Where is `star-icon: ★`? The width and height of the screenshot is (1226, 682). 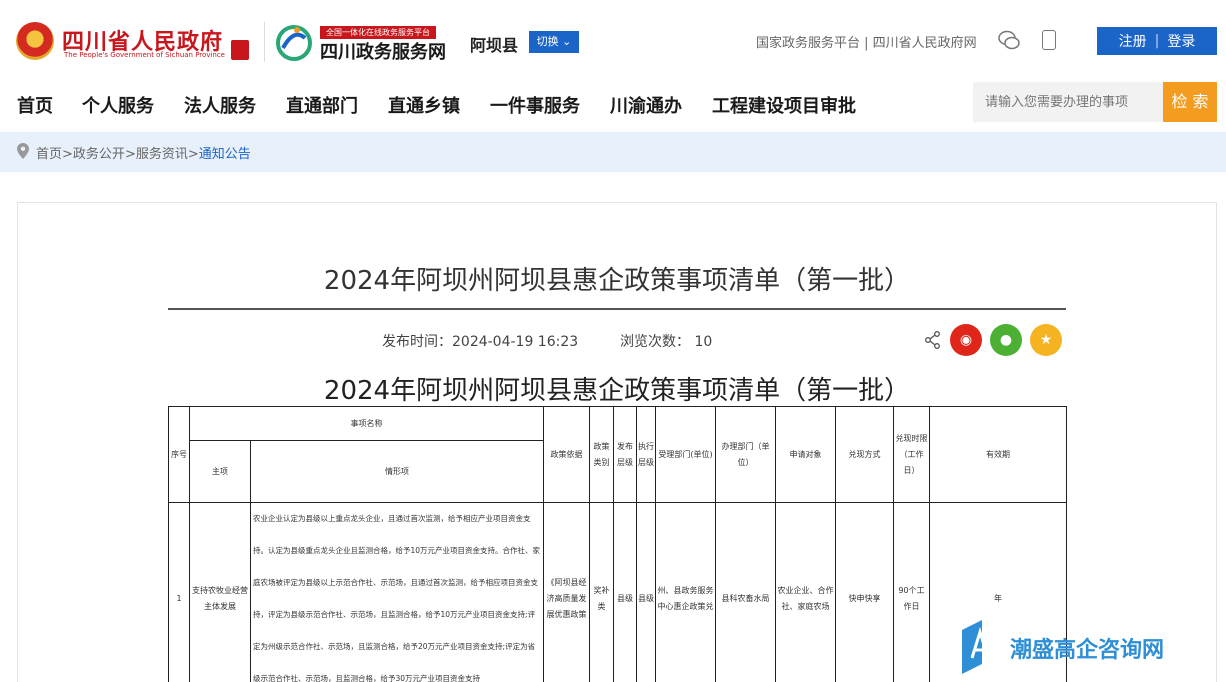
star-icon: ★ is located at coordinates (1046, 340).